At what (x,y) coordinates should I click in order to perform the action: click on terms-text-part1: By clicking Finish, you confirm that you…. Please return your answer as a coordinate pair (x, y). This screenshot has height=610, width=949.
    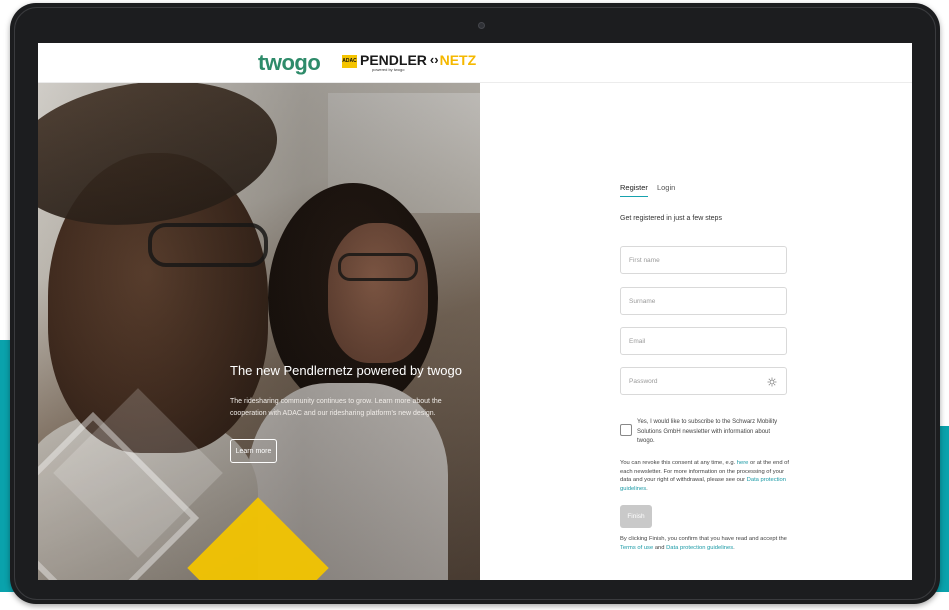
    Looking at the image, I should click on (703, 539).